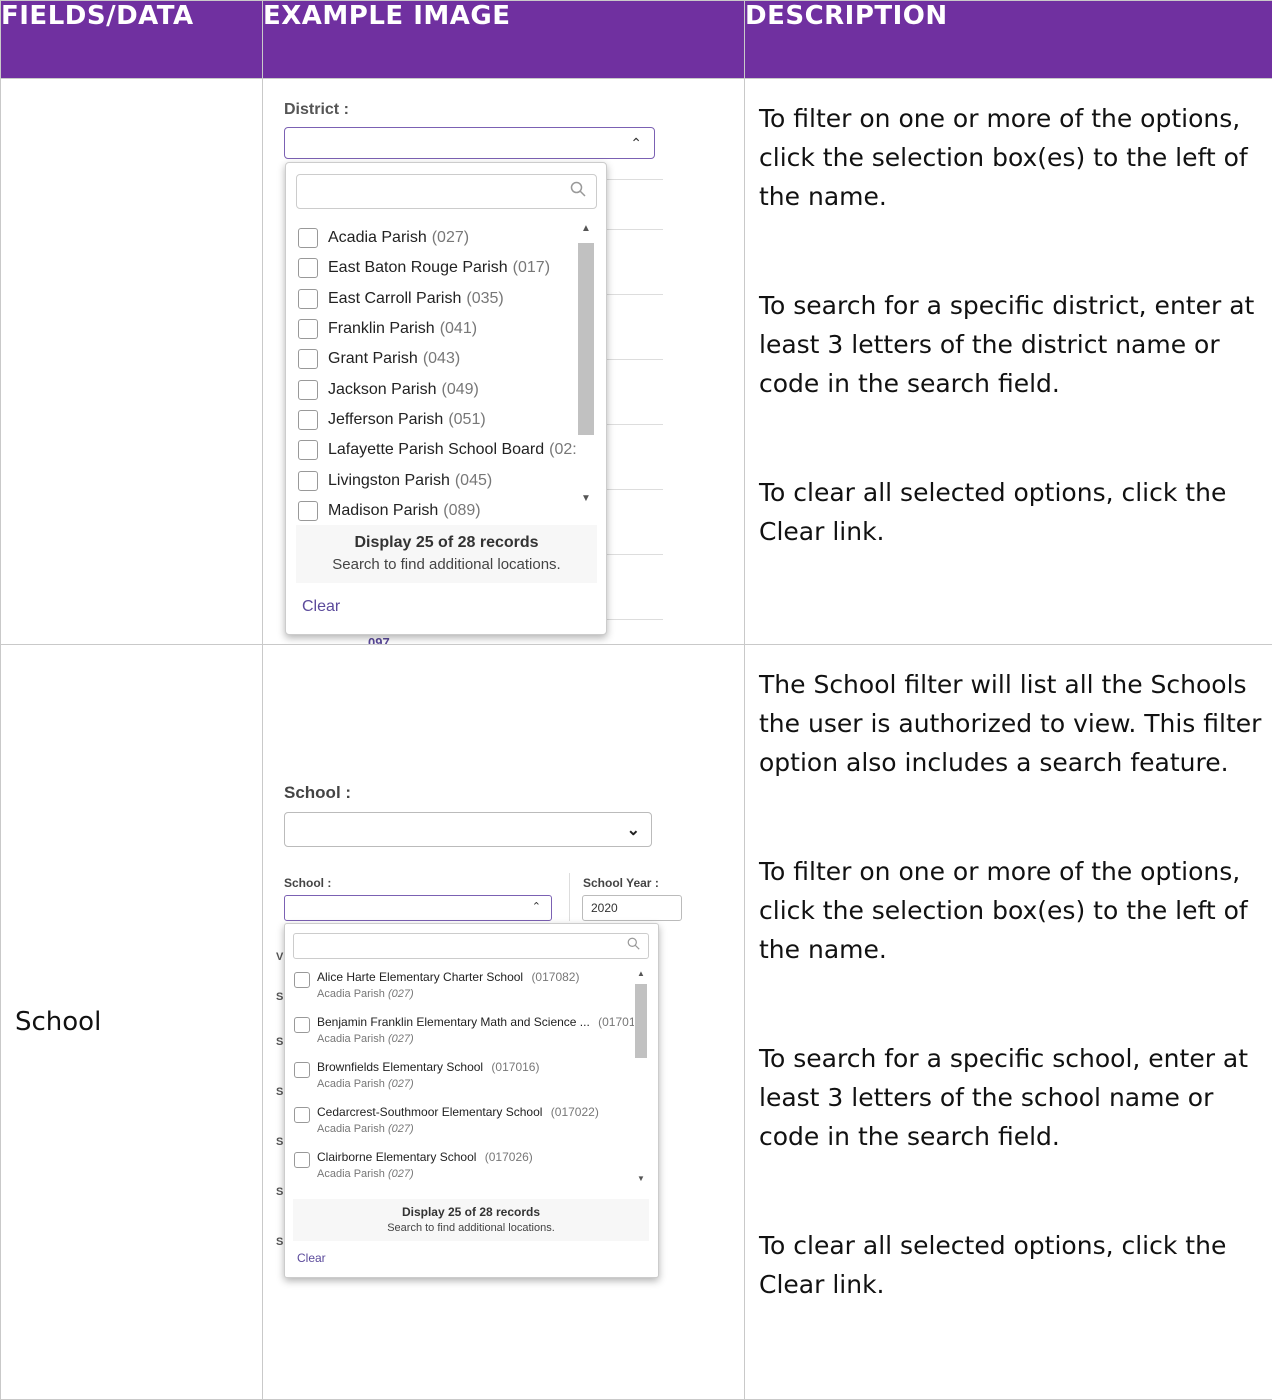 Image resolution: width=1272 pixels, height=1400 pixels. I want to click on background-edge: V, so click(279, 957).